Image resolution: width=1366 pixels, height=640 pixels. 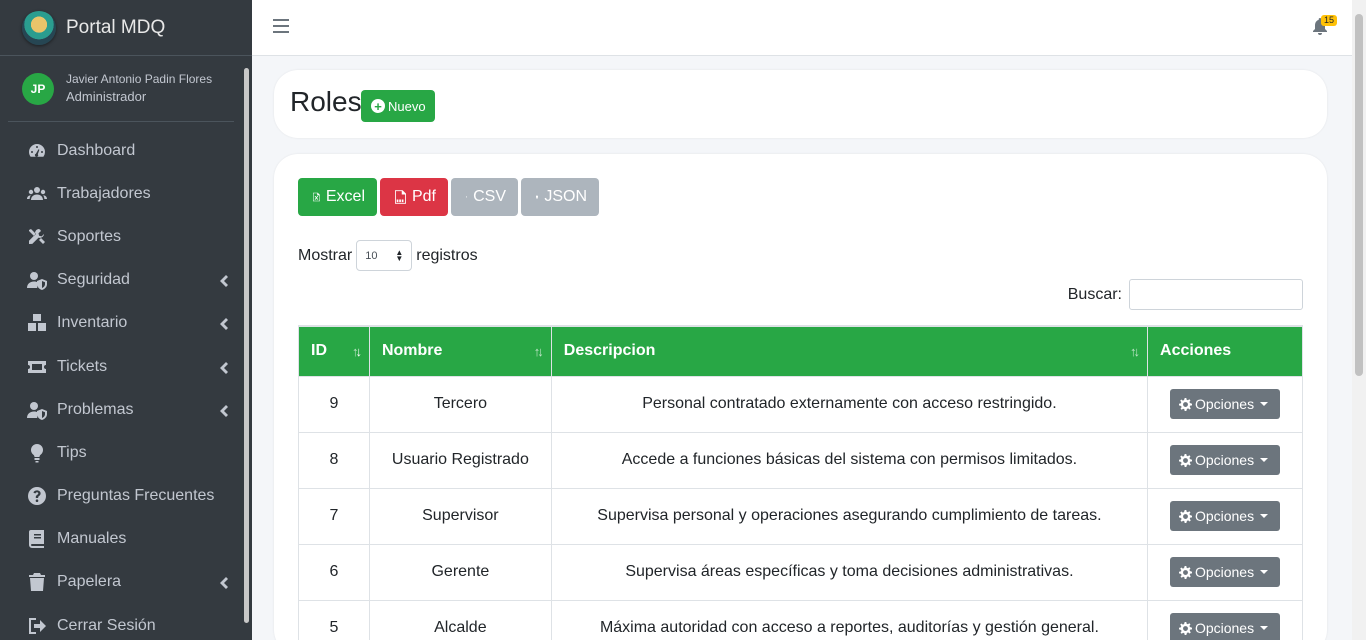 I want to click on cell-id: 8, so click(x=334, y=460).